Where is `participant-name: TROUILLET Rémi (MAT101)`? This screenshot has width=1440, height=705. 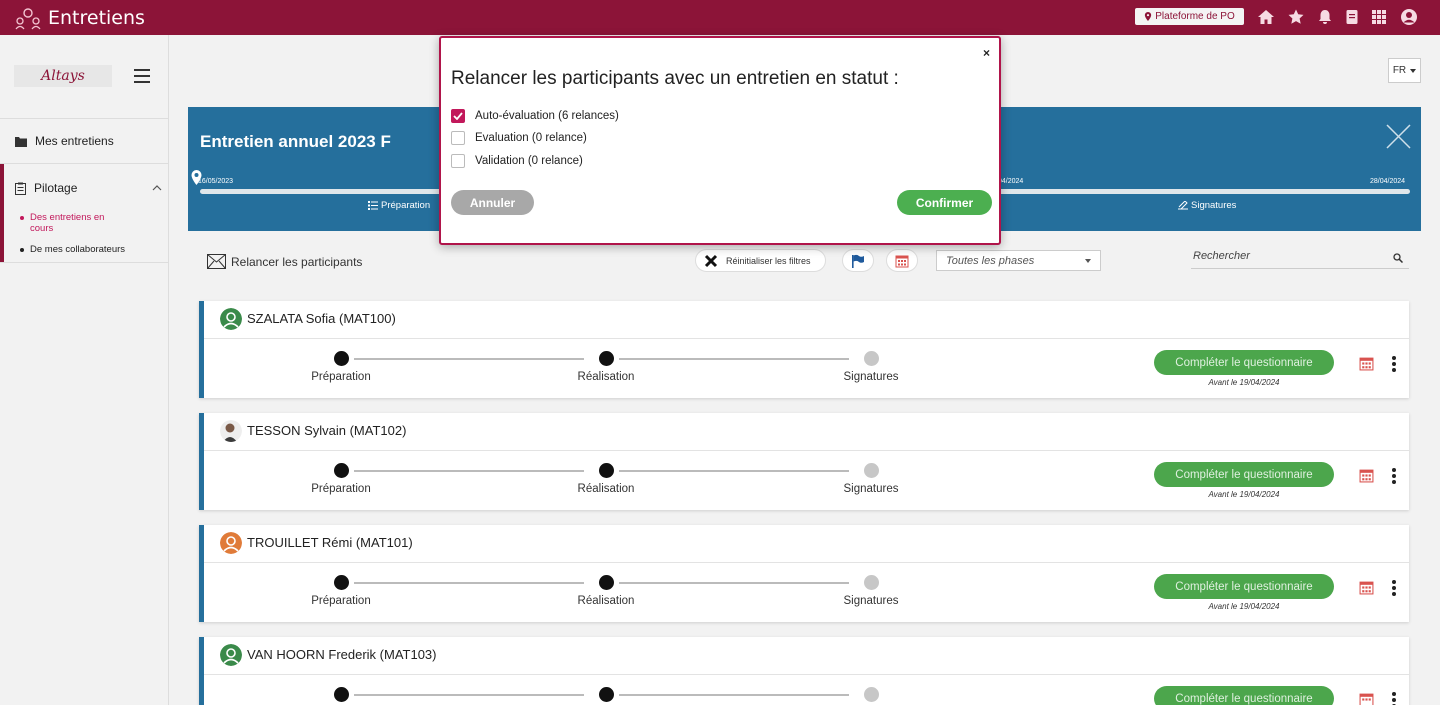
participant-name: TROUILLET Rémi (MAT101) is located at coordinates (330, 542).